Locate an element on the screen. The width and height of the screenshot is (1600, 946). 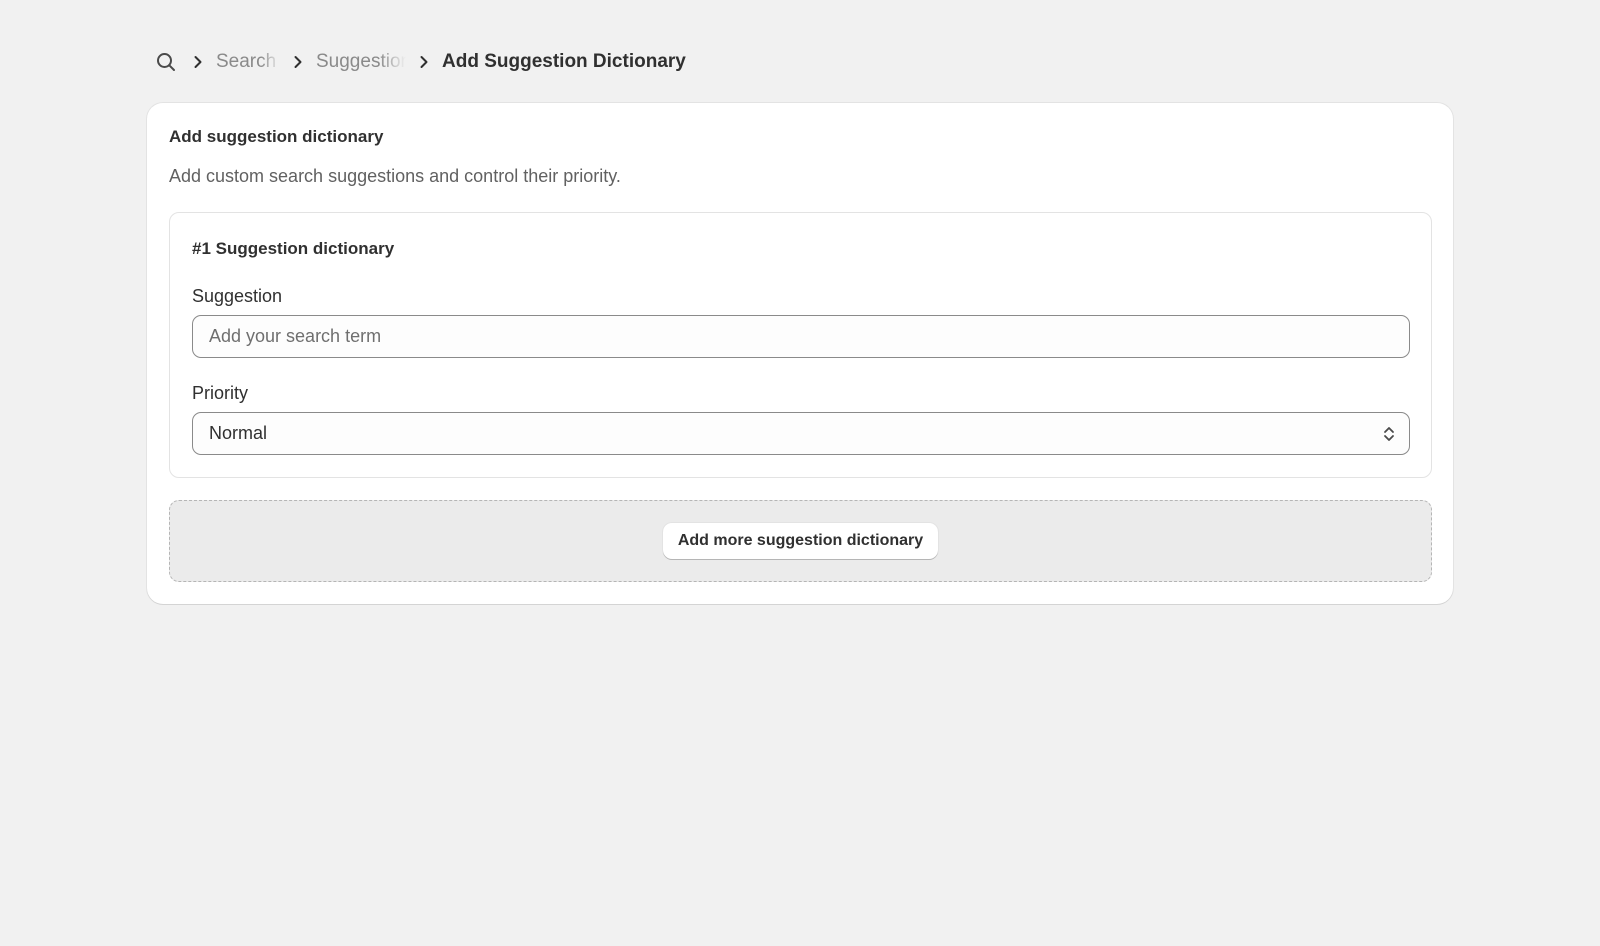
breadcrumb-link-suggestions: Suggestions is located at coordinates (361, 62).